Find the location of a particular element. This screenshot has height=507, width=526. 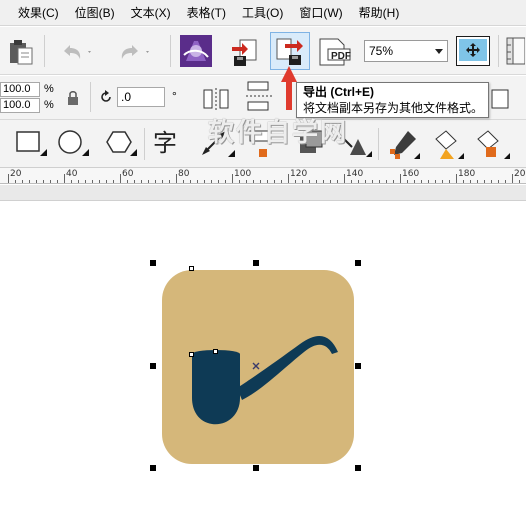

menu-bitmaps: 位图(B) is located at coordinates (95, 13).